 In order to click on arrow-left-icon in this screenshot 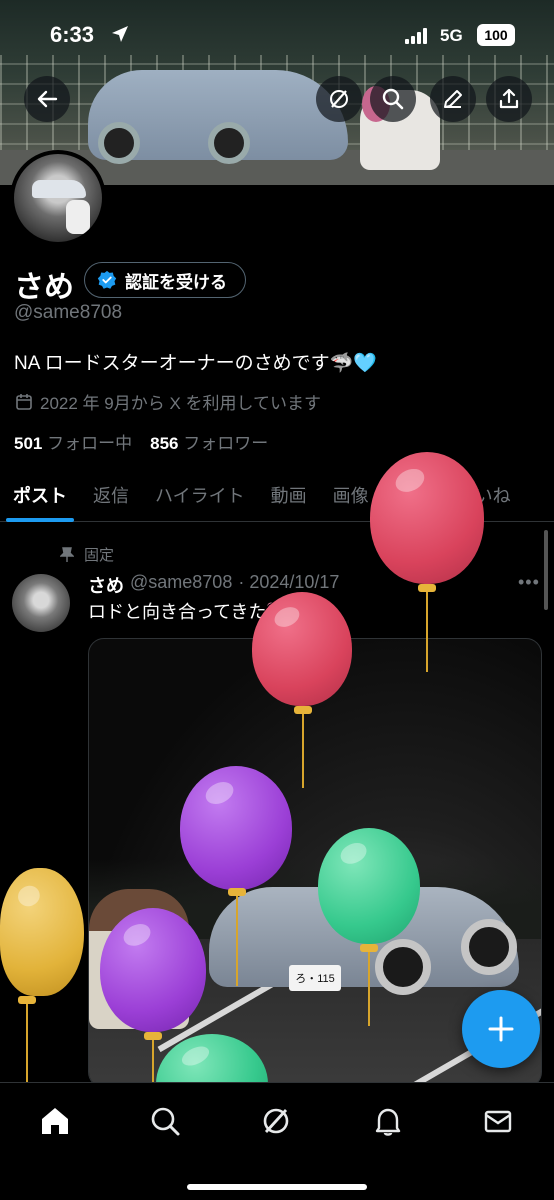, I will do `click(47, 99)`.